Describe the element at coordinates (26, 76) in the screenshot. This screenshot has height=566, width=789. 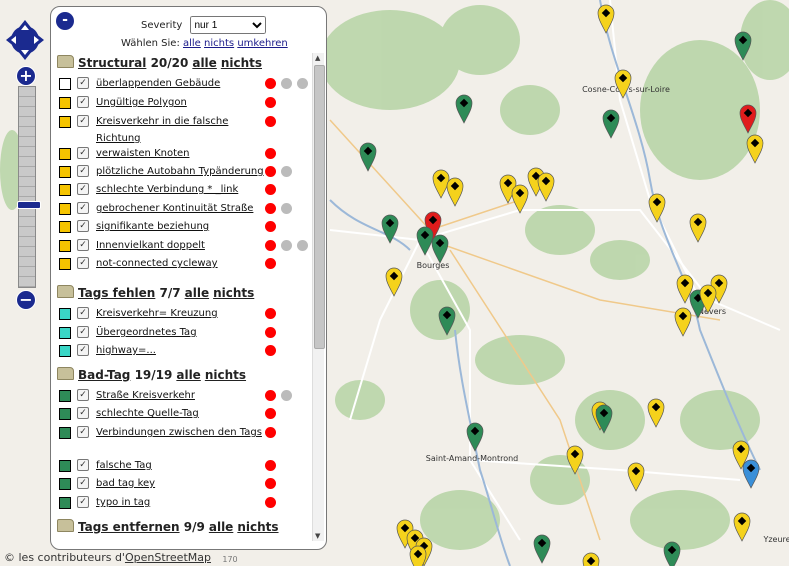
I see `zoom-in-button: +` at that location.